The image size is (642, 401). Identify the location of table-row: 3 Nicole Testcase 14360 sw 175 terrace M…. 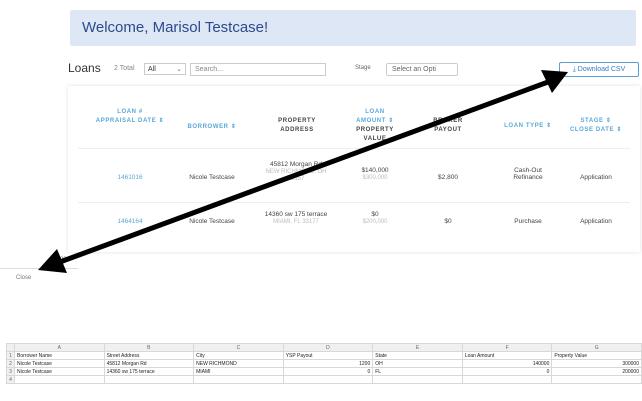
(324, 371).